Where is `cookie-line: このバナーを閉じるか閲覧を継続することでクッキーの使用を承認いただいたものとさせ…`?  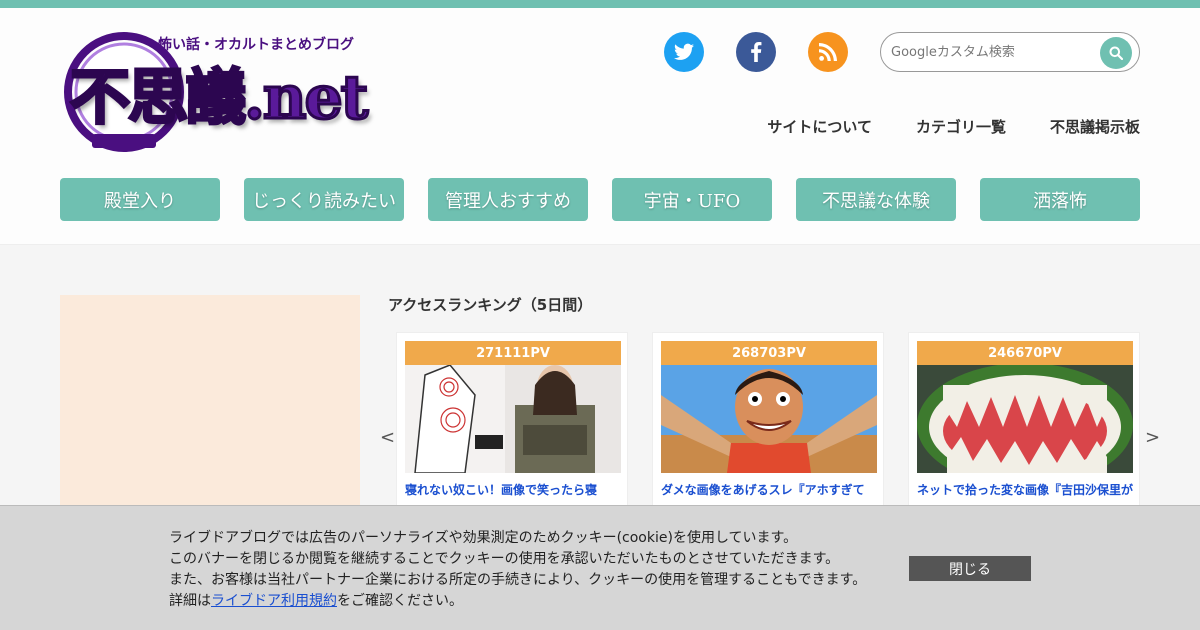
cookie-line: このバナーを閉じるか閲覧を継続することでクッキーの使用を承認いただいたものとさせ… is located at coordinates (504, 559).